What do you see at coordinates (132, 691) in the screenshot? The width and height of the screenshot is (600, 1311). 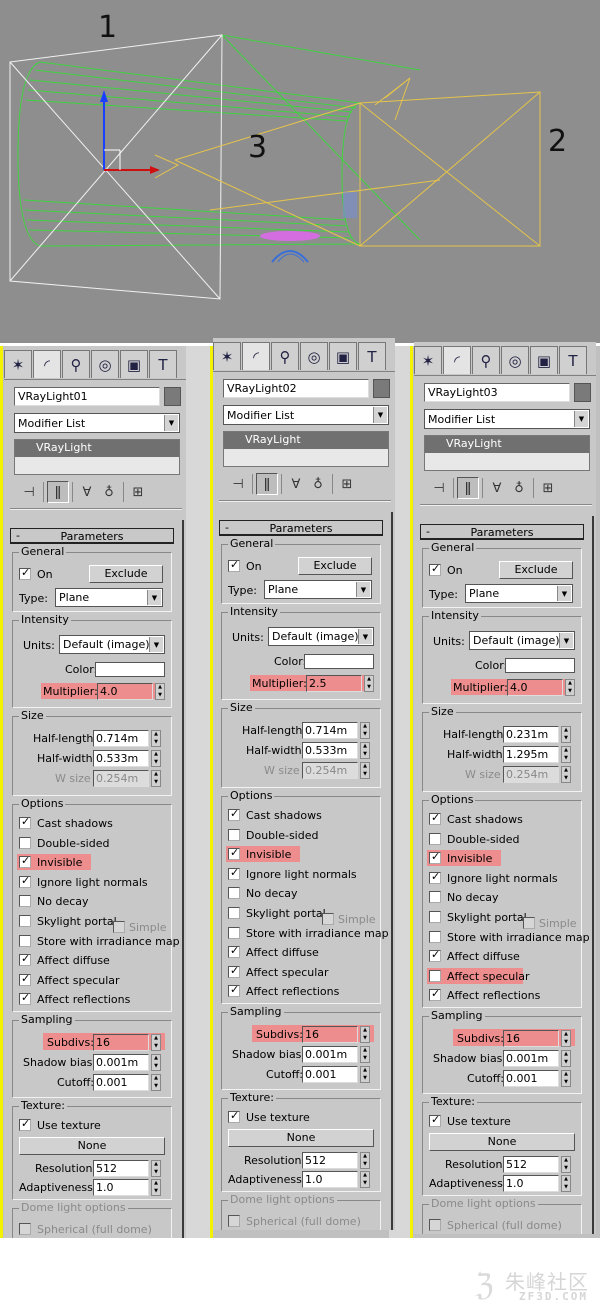 I see `multiplier-spinner: 4.0 ▲ ▼` at bounding box center [132, 691].